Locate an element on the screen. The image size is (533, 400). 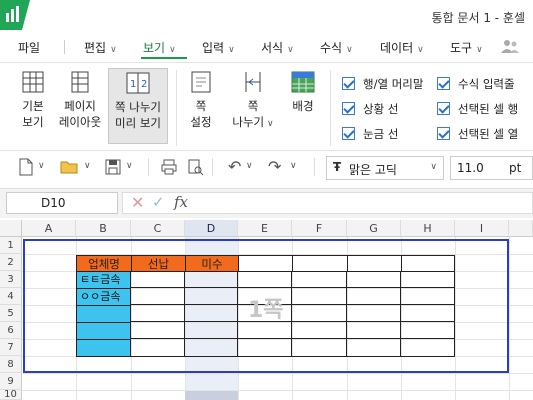
page-layout-button: 페이지 레이아웃 is located at coordinates (80, 100).